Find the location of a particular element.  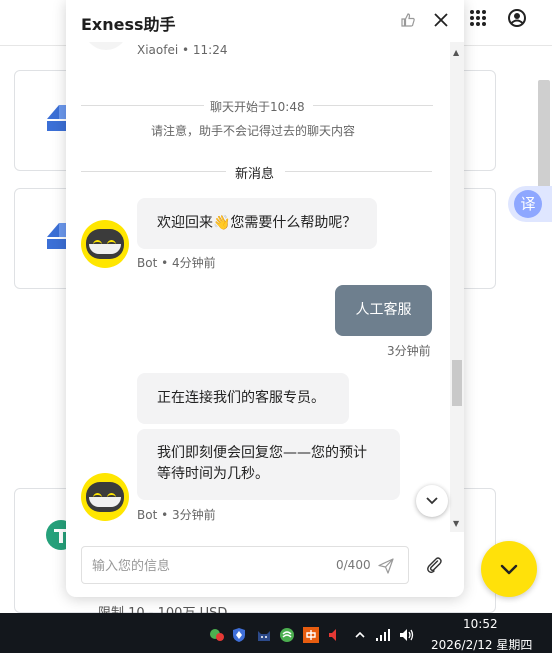

bot-message-bubble: 欢迎回来👋您需要什么帮助呢？ is located at coordinates (257, 223).